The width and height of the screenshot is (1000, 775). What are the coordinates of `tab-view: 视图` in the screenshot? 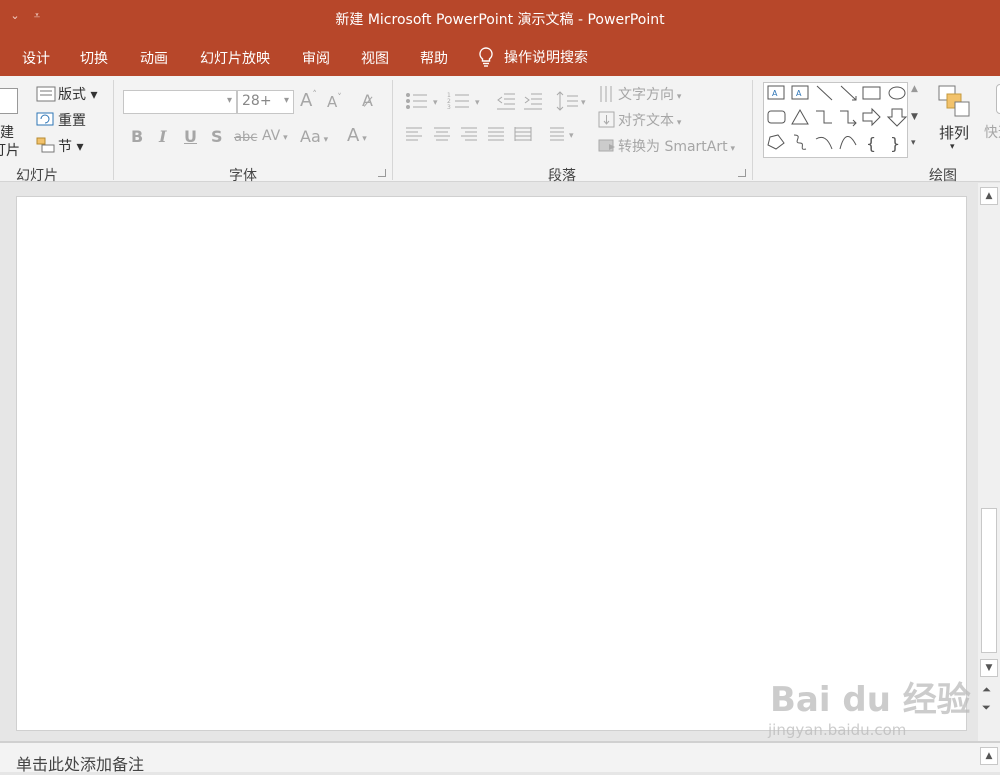 It's located at (375, 58).